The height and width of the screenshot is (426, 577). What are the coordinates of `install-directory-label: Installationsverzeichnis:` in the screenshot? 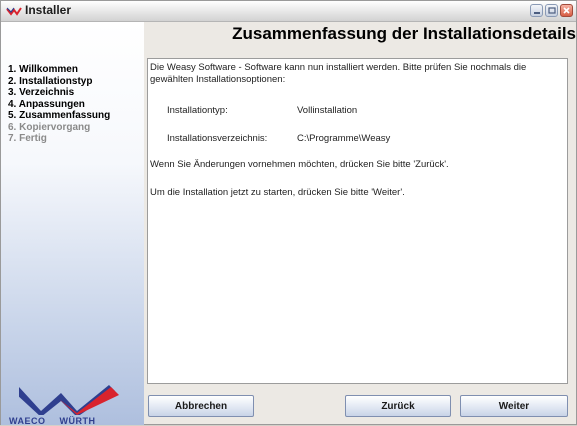 It's located at (217, 138).